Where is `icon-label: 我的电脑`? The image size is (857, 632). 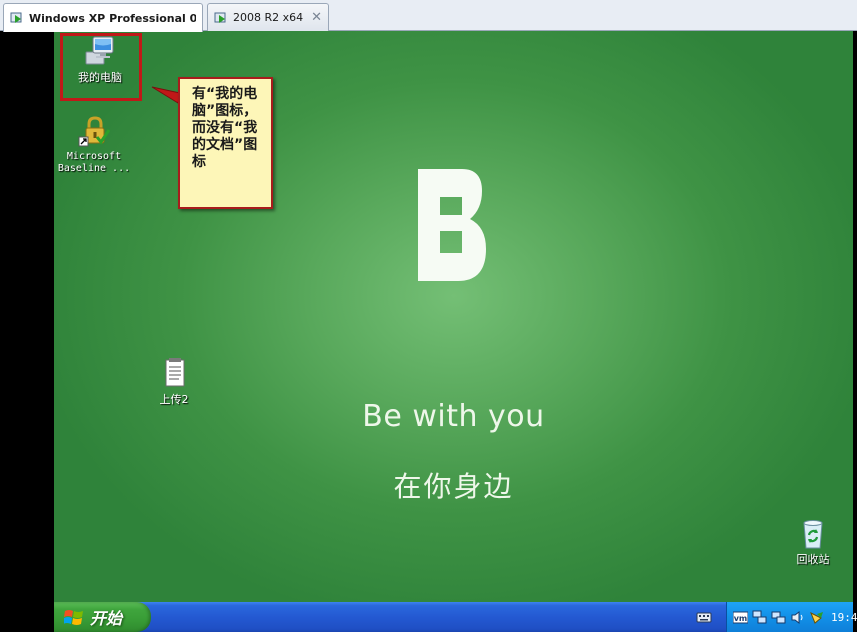 icon-label: 我的电脑 is located at coordinates (100, 77).